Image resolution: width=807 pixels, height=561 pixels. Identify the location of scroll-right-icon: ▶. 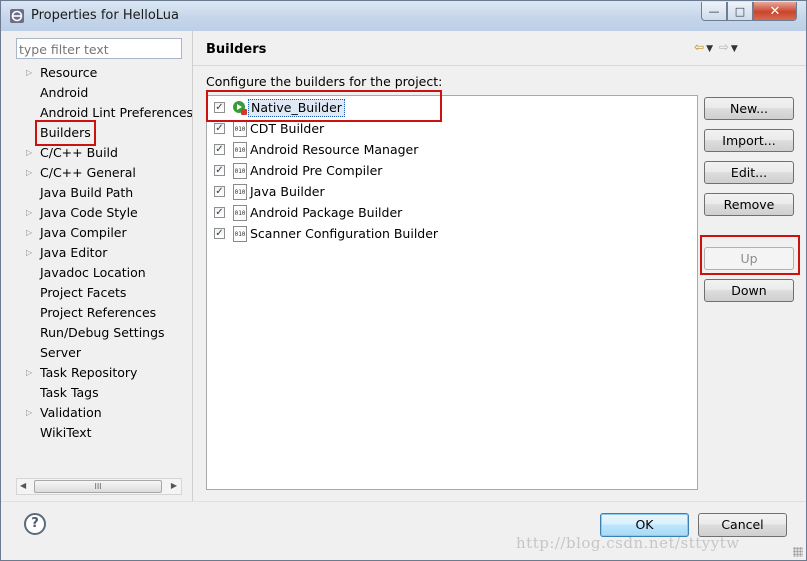
(174, 485).